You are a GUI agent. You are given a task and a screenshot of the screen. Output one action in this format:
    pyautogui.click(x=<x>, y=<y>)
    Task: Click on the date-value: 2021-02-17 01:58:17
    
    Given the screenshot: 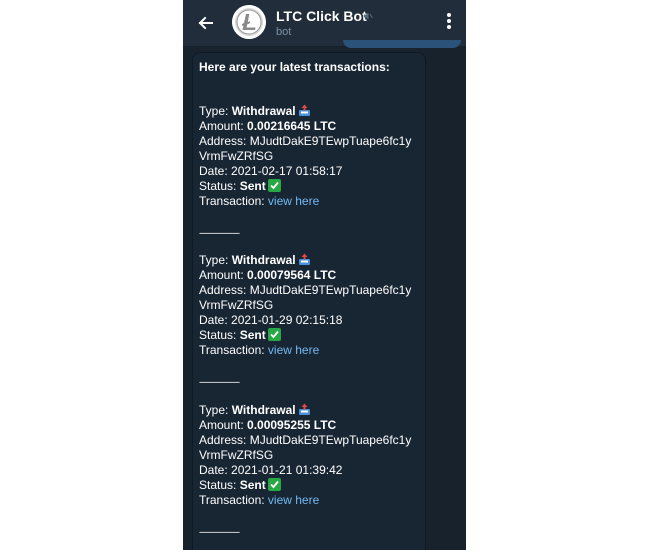 What is the action you would take?
    pyautogui.click(x=287, y=171)
    